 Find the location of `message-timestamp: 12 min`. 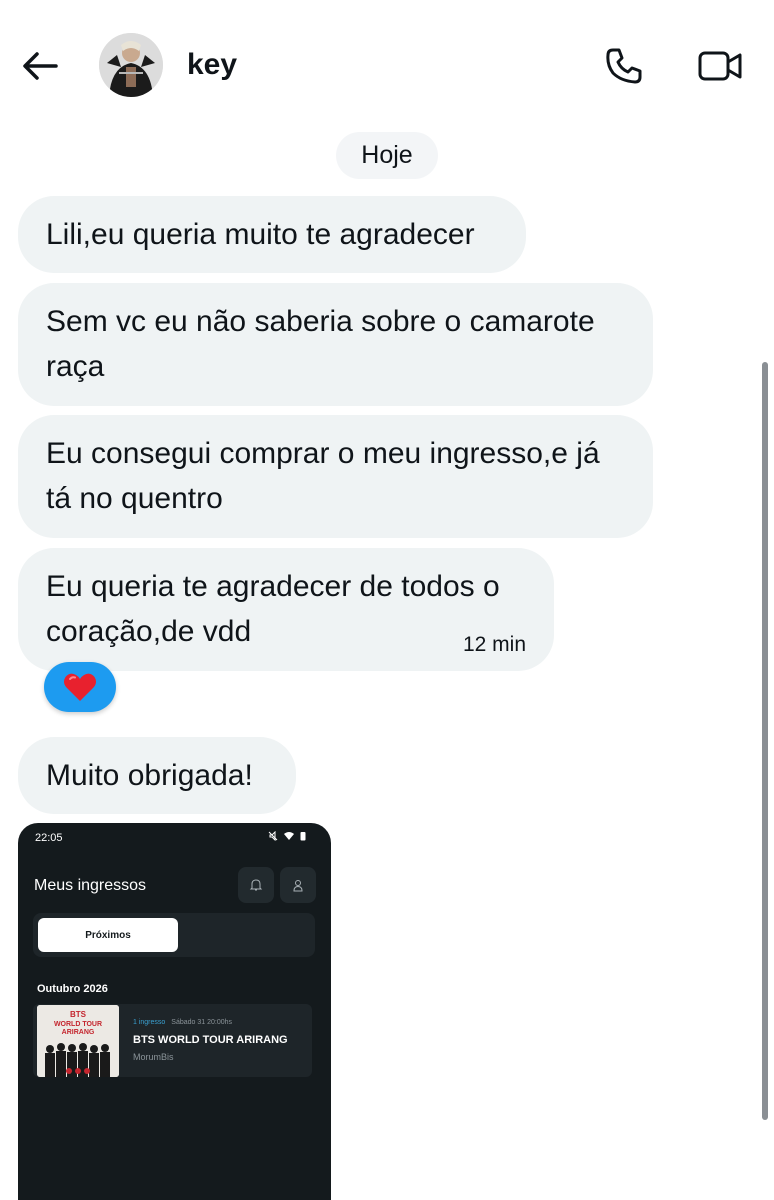

message-timestamp: 12 min is located at coordinates (494, 644).